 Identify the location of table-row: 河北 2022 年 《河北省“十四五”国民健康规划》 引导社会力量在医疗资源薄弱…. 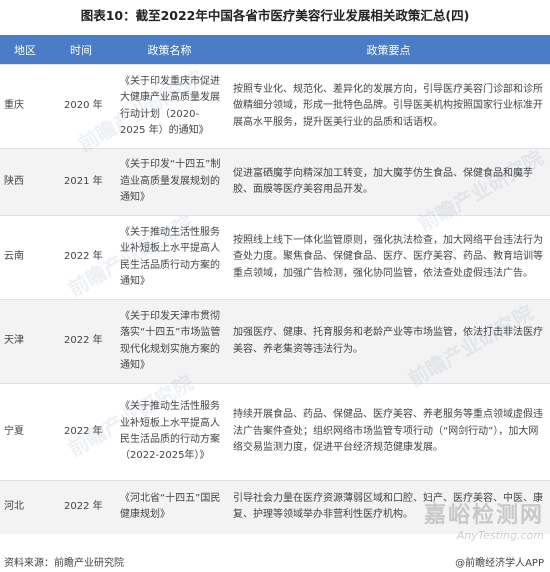
(275, 507).